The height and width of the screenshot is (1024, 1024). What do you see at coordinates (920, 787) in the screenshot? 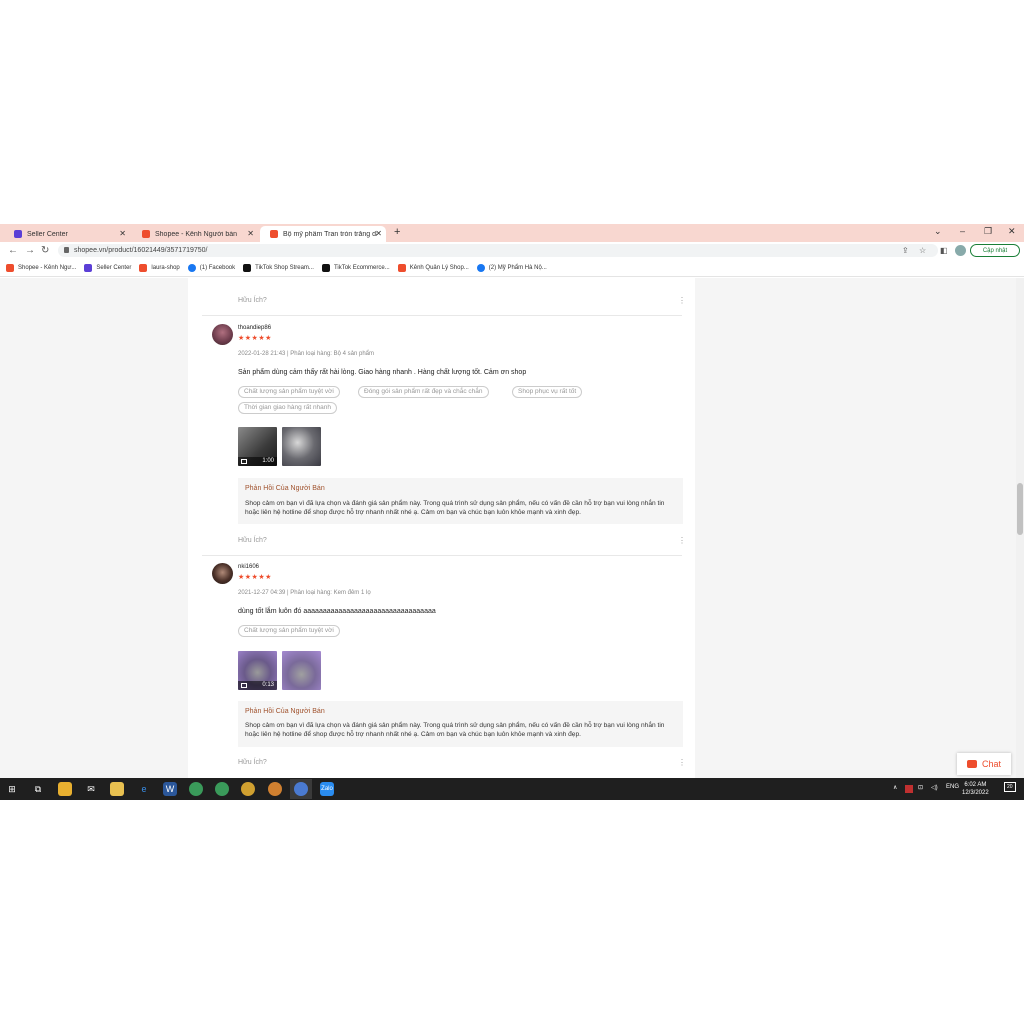
I see `network-icon: ⊡` at bounding box center [920, 787].